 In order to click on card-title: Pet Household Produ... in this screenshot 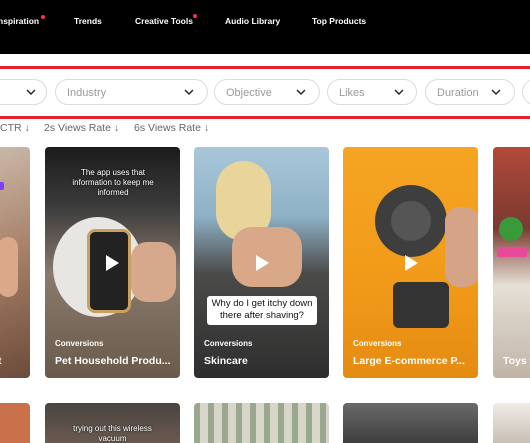, I will do `click(113, 361)`.